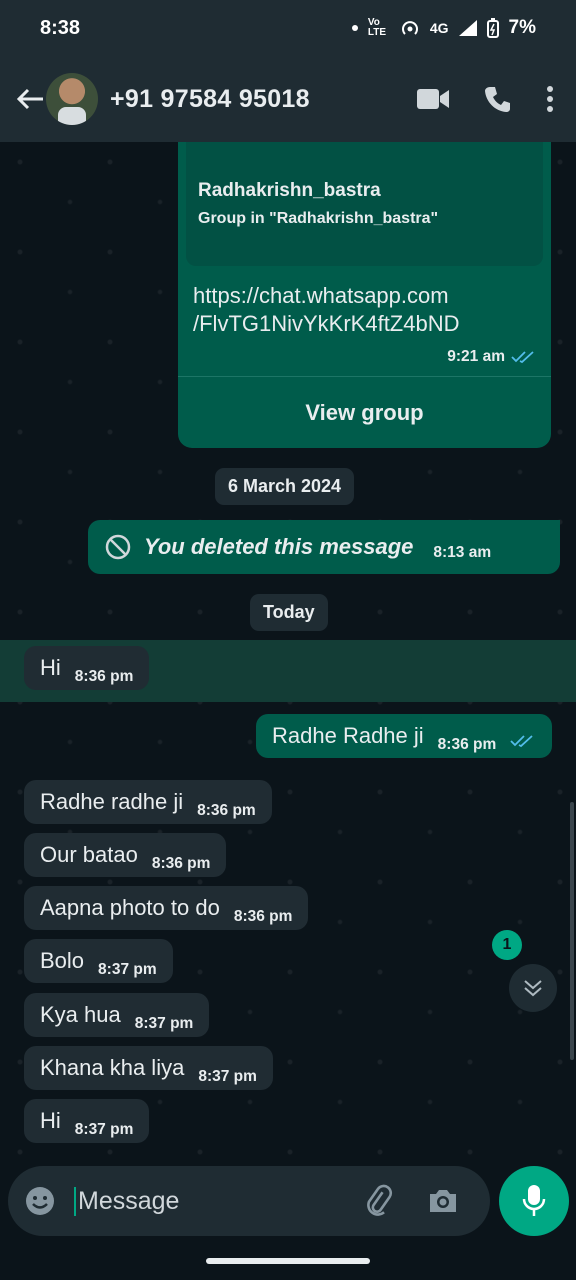  I want to click on emoji-icon, so click(40, 1201).